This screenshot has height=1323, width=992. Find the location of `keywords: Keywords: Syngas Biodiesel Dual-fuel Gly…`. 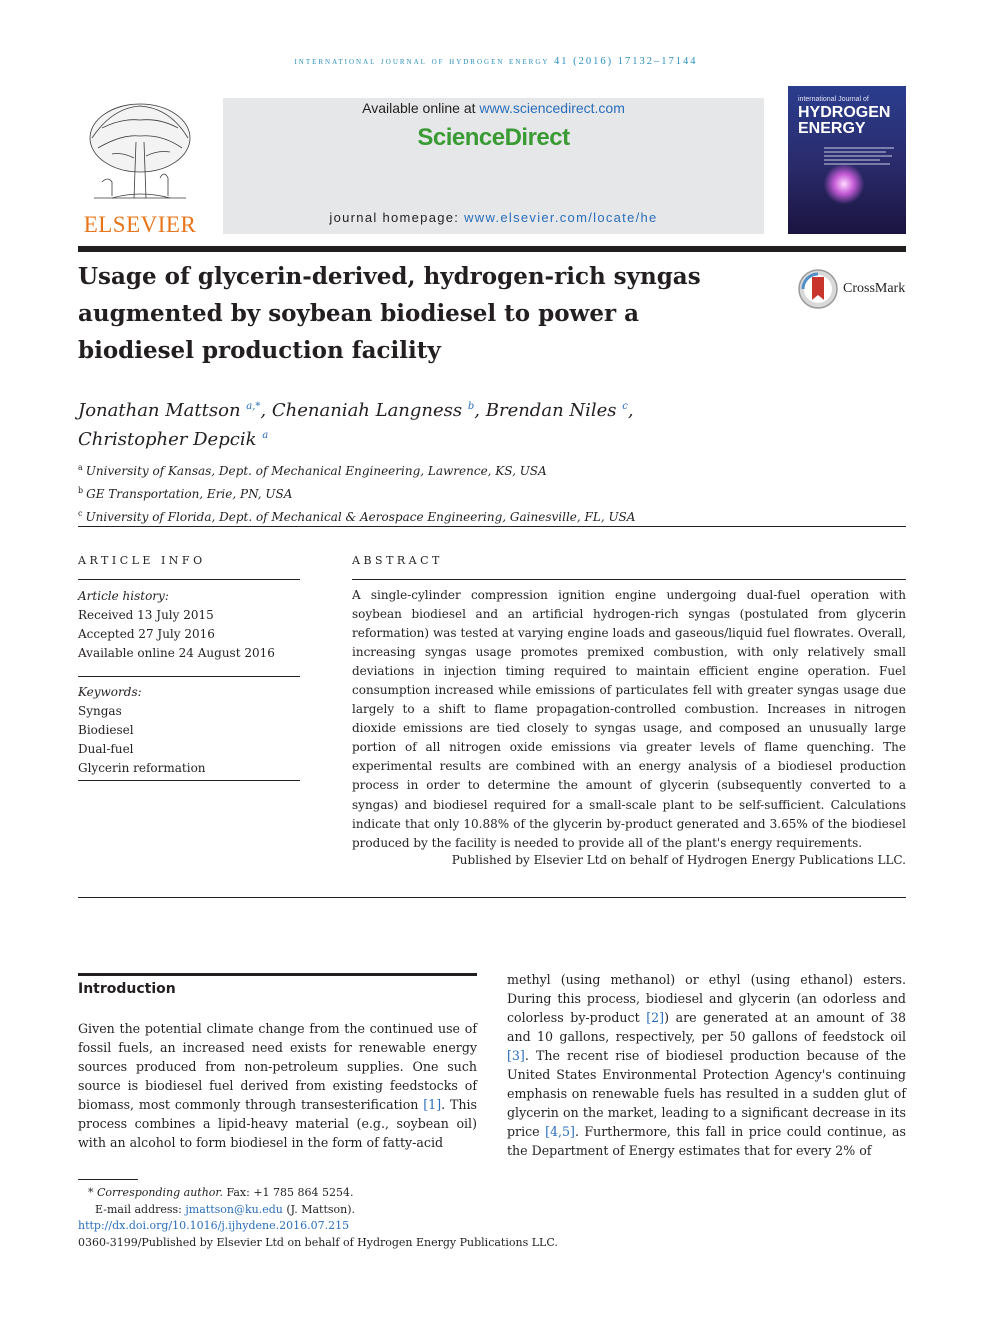

keywords: Keywords: Syngas Biodiesel Dual-fuel Gly… is located at coordinates (189, 730).